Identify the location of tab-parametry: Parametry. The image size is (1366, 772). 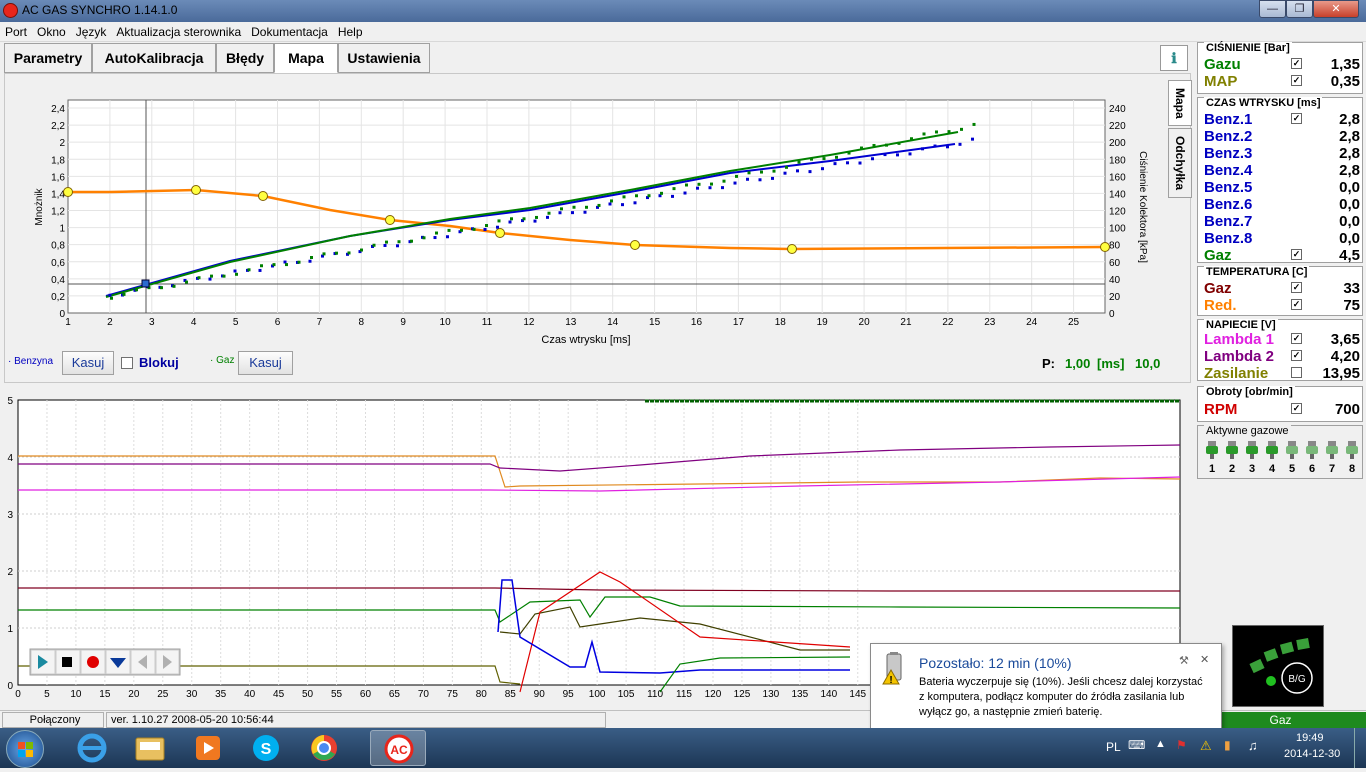
(48, 58).